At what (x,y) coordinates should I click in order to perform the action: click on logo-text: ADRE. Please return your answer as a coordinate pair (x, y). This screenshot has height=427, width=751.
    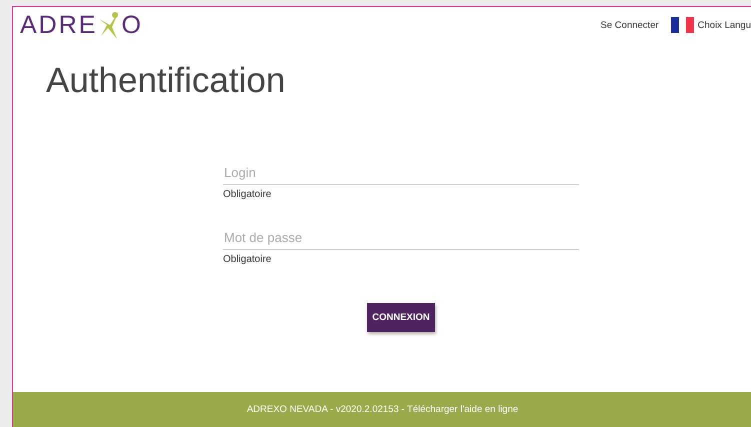
    Looking at the image, I should click on (59, 25).